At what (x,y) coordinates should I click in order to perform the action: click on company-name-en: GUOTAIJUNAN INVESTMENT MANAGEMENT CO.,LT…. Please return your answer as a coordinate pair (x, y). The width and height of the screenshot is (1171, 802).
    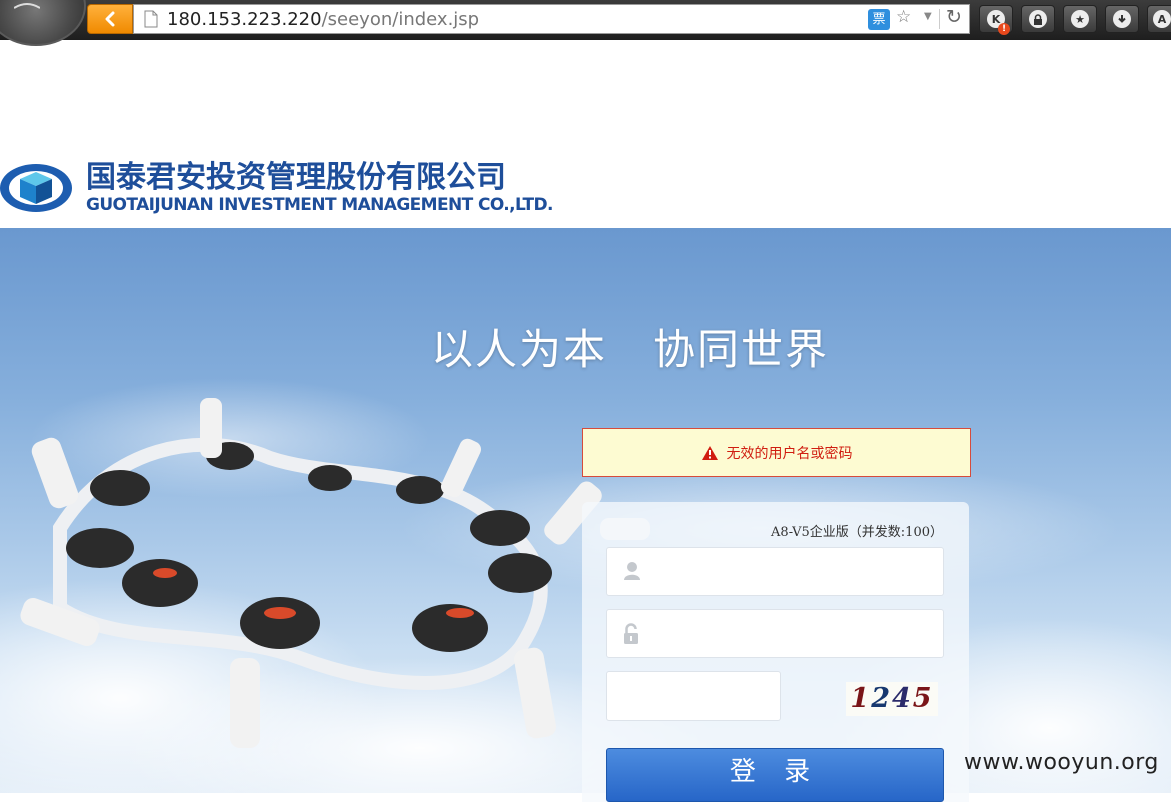
    Looking at the image, I should click on (319, 205).